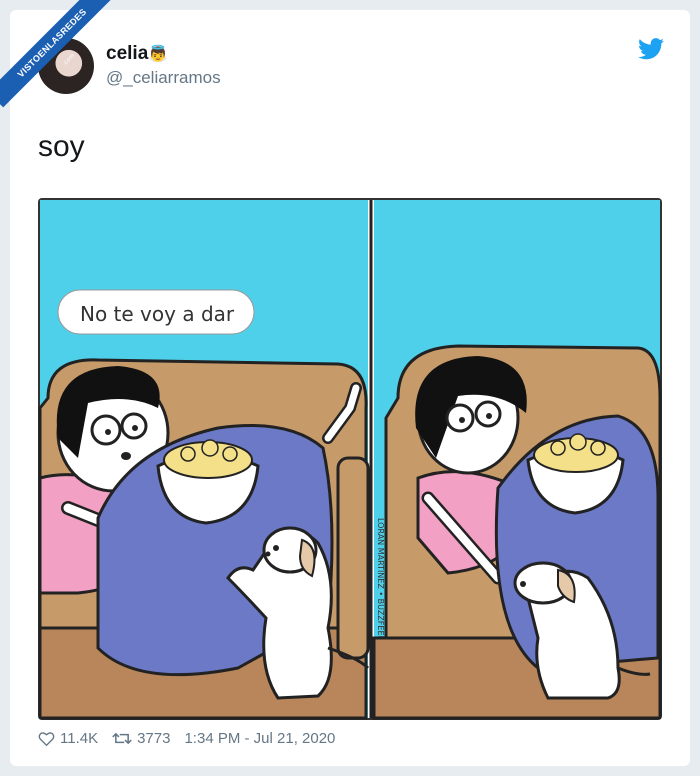 The width and height of the screenshot is (700, 776). Describe the element at coordinates (127, 53) in the screenshot. I see `display-name-text: celia` at that location.